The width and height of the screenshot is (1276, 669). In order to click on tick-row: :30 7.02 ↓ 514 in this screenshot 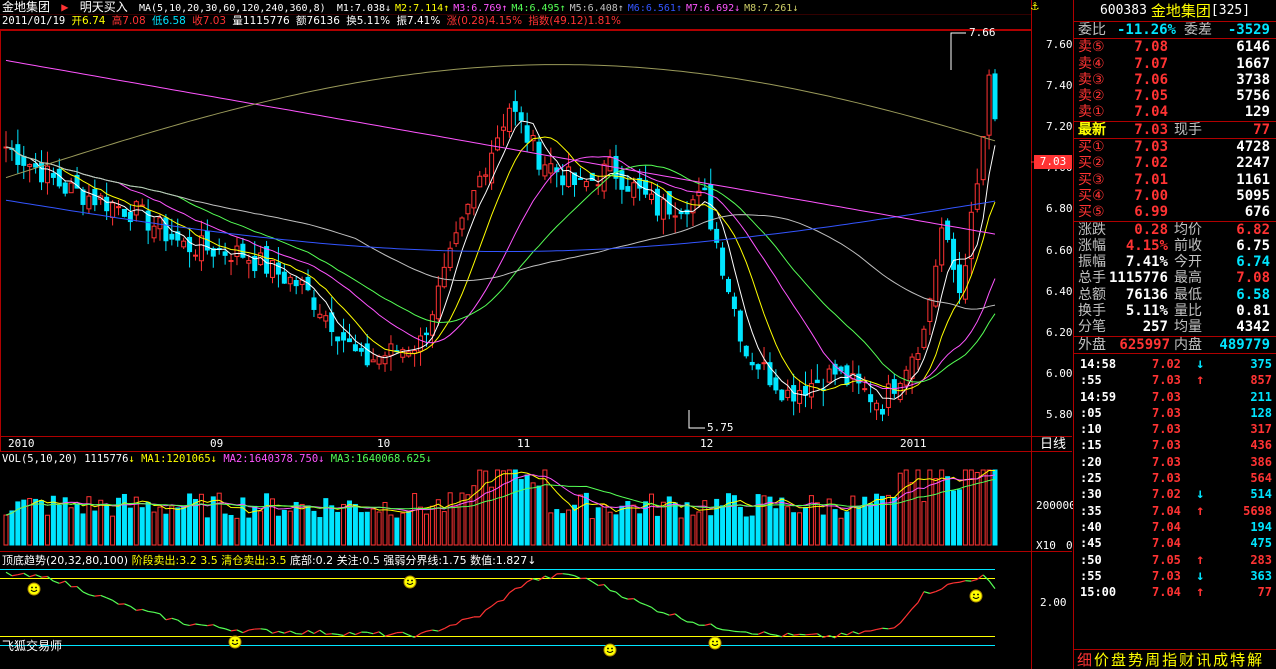, I will do `click(1175, 494)`.